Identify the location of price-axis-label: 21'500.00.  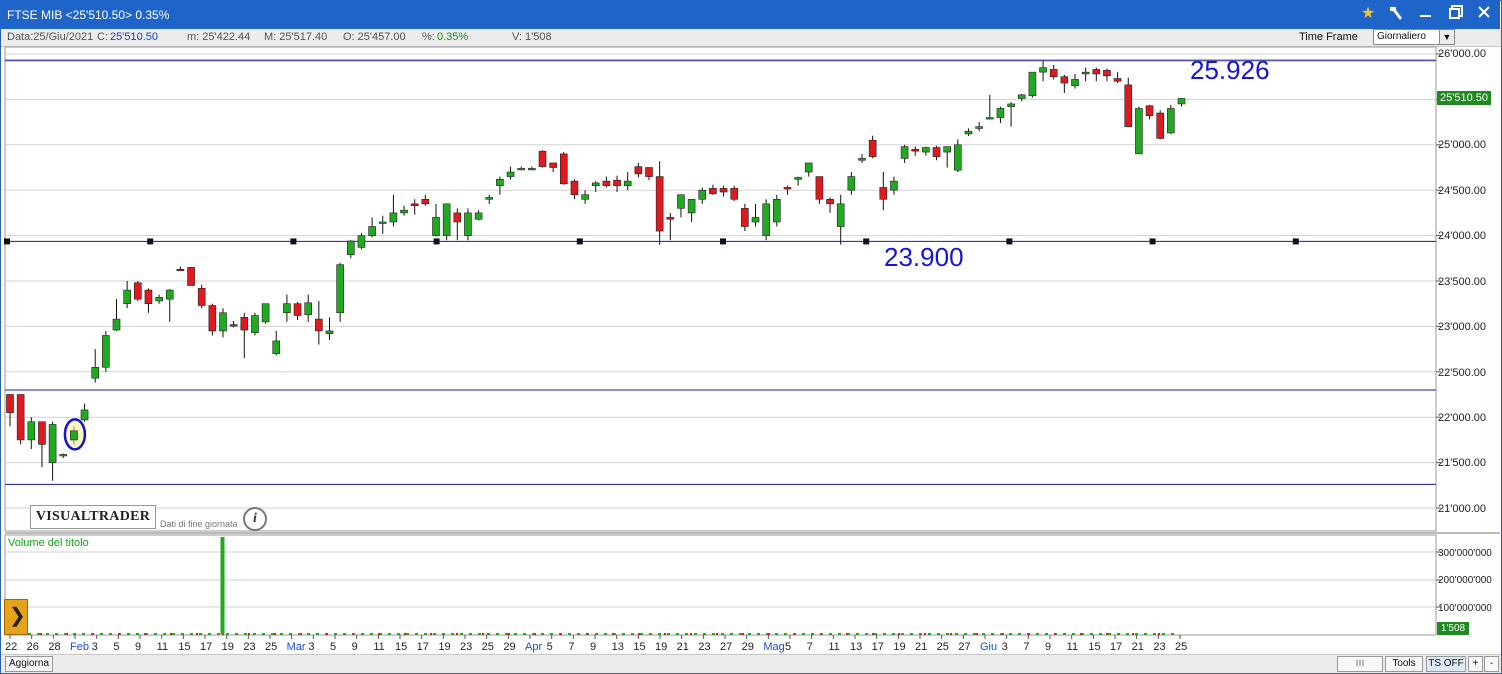
(1462, 463).